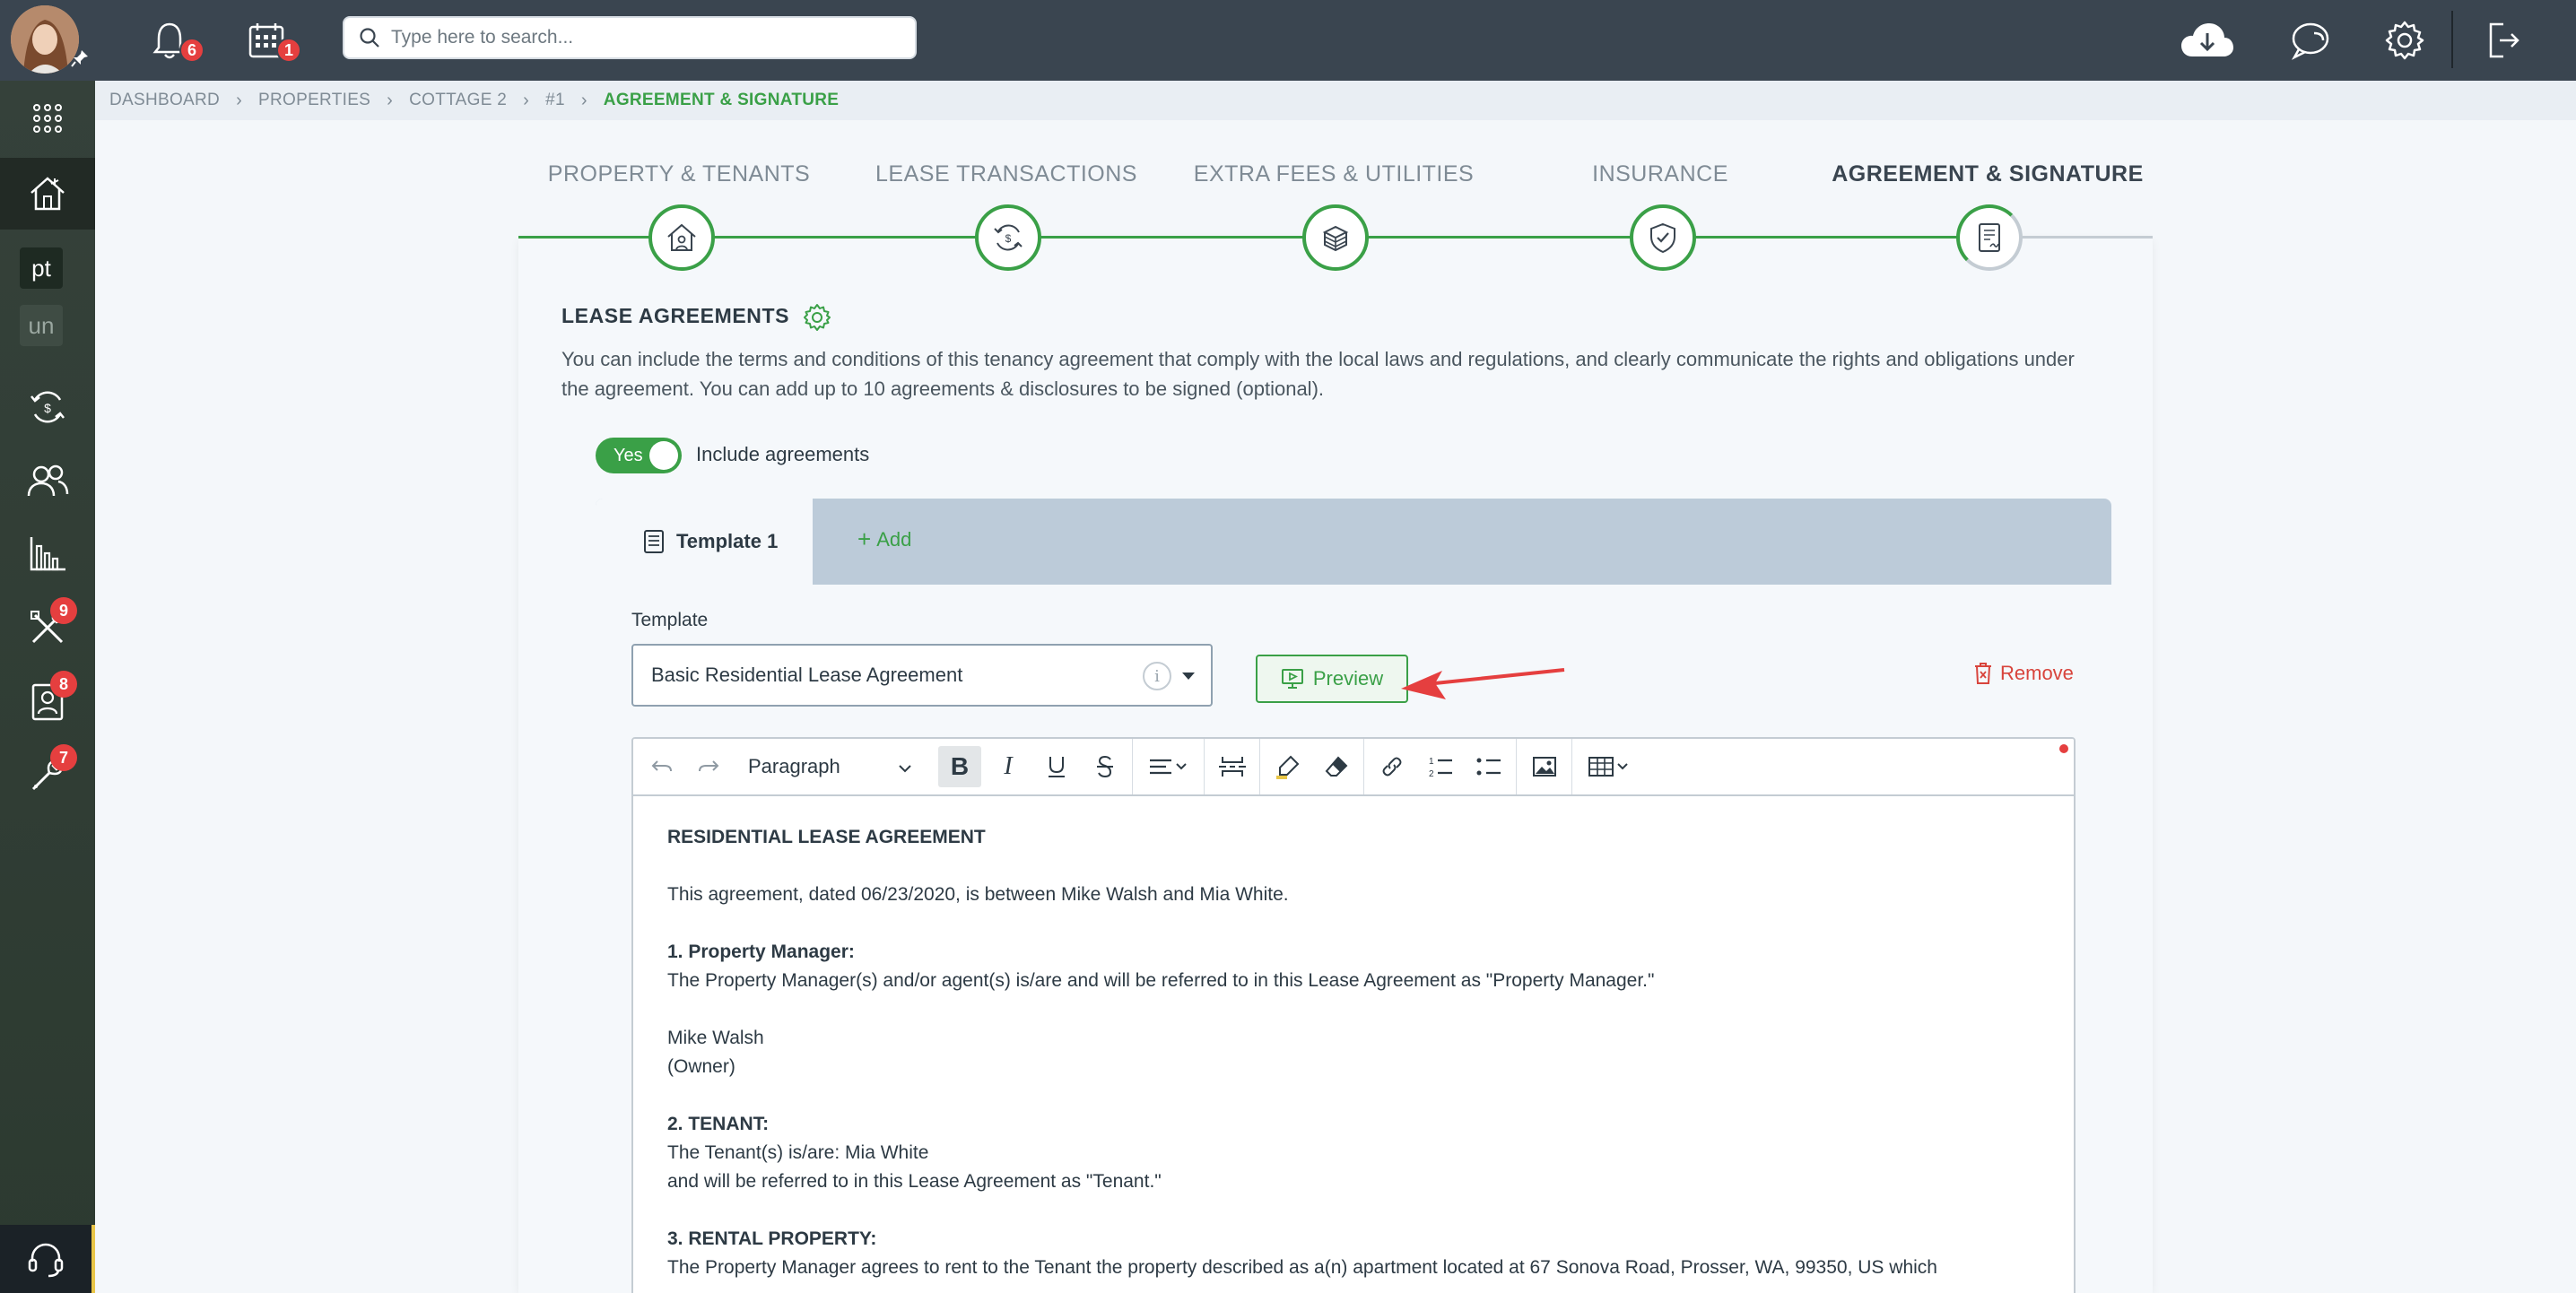 The image size is (2576, 1293). I want to click on download-button, so click(2207, 41).